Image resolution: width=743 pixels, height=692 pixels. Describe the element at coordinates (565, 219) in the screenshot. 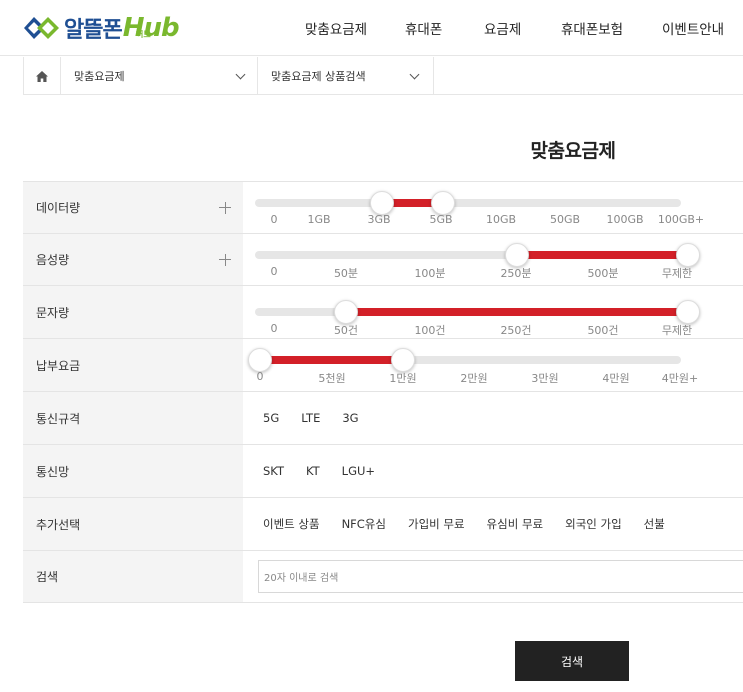

I see `slider-tick: 50GB` at that location.